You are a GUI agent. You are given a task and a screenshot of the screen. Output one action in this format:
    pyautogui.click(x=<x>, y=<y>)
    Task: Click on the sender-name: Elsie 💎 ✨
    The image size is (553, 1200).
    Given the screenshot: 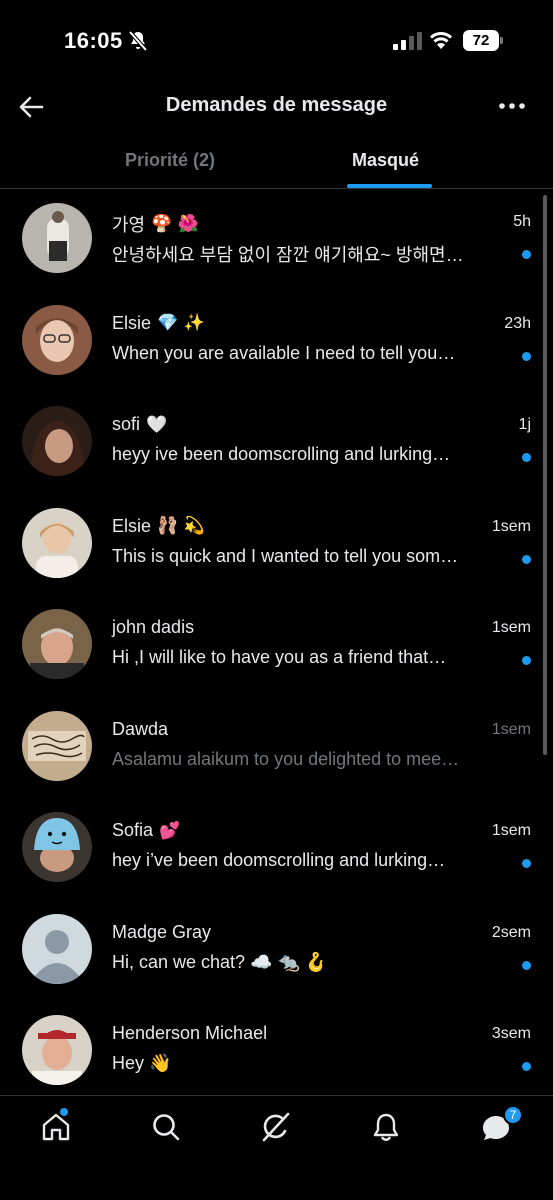 What is the action you would take?
    pyautogui.click(x=158, y=323)
    